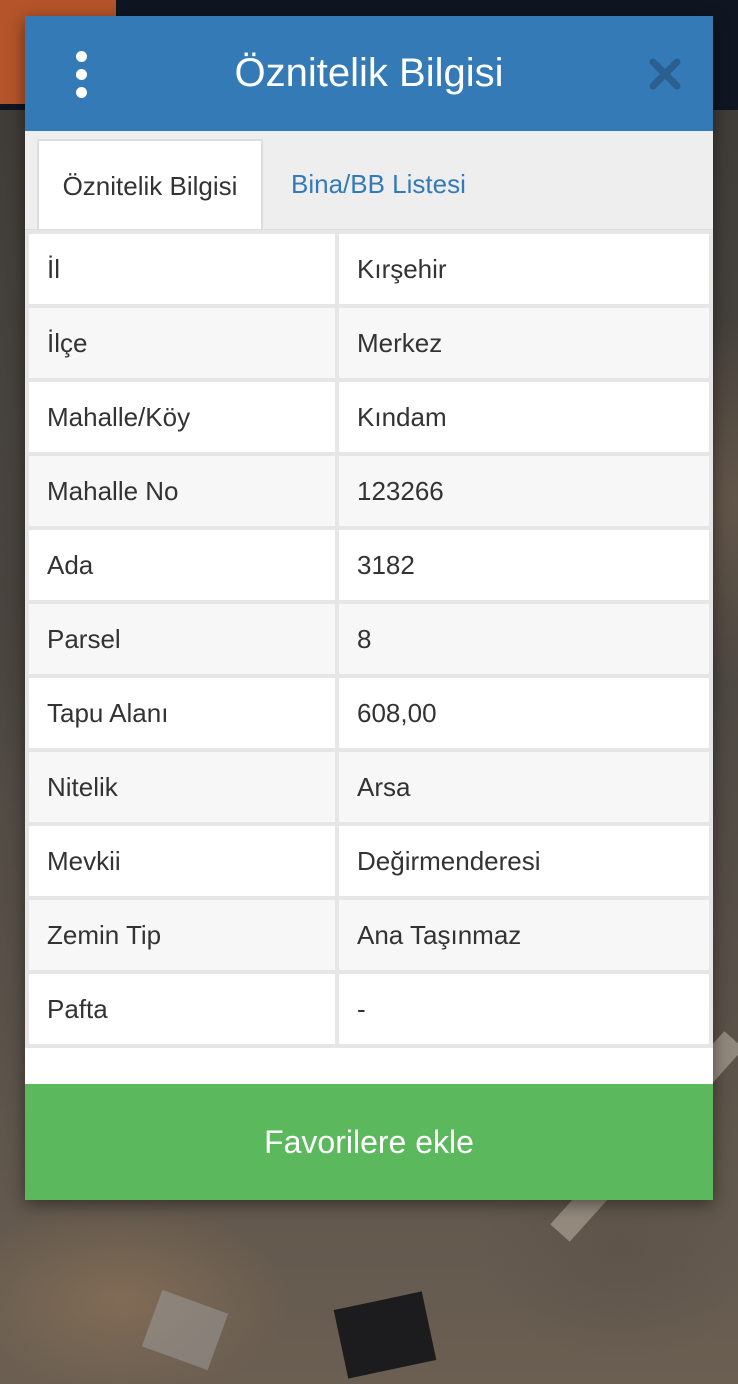 This screenshot has width=738, height=1384. Describe the element at coordinates (524, 861) in the screenshot. I see `attribute-value: Değirmenderesi` at that location.